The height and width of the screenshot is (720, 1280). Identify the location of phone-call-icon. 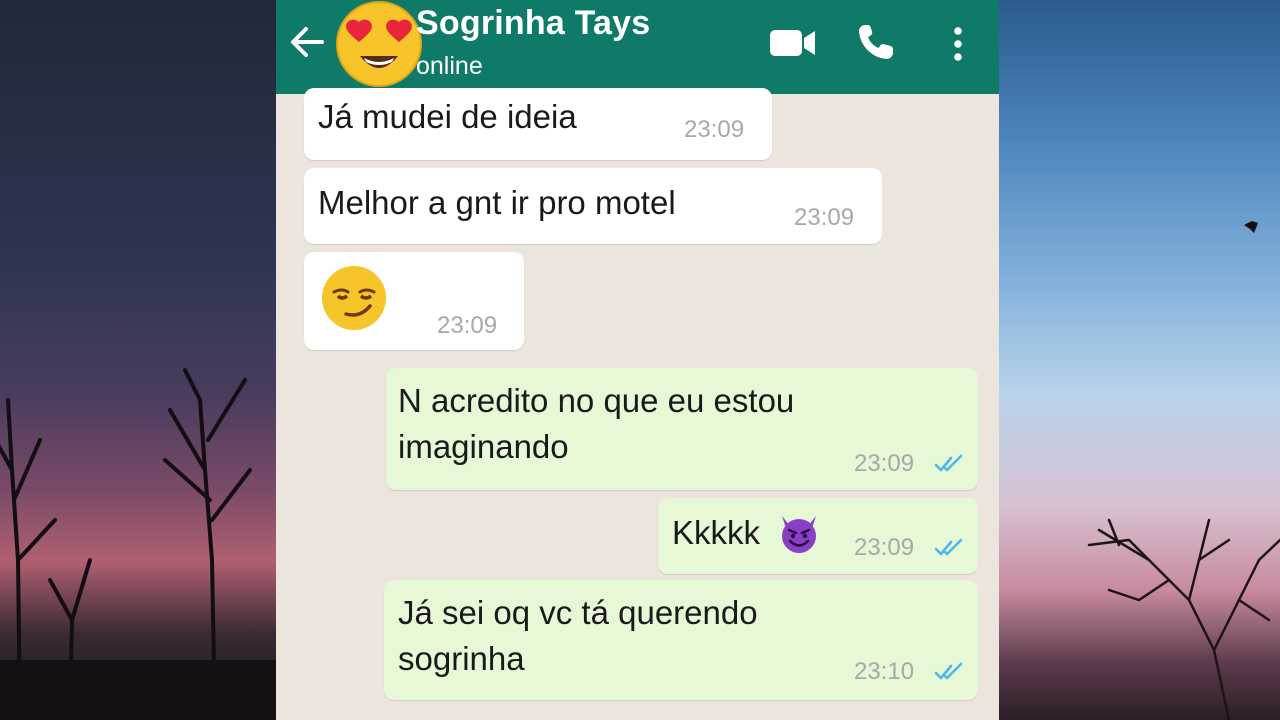
(876, 42).